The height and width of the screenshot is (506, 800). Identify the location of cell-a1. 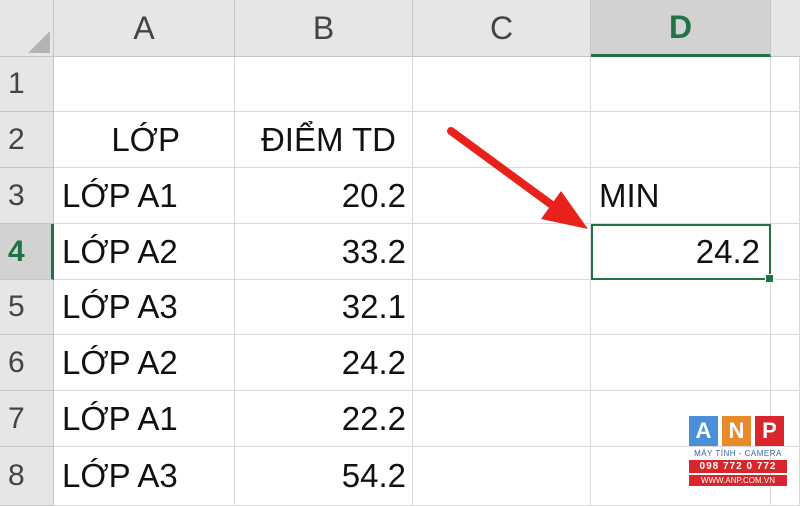
(144, 84).